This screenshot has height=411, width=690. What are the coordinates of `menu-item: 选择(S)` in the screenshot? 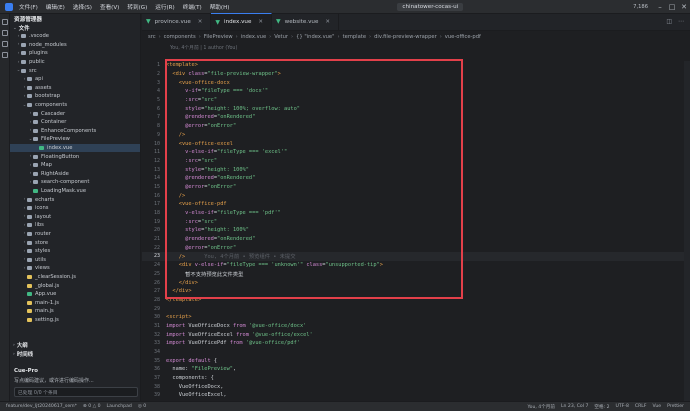 It's located at (82, 7).